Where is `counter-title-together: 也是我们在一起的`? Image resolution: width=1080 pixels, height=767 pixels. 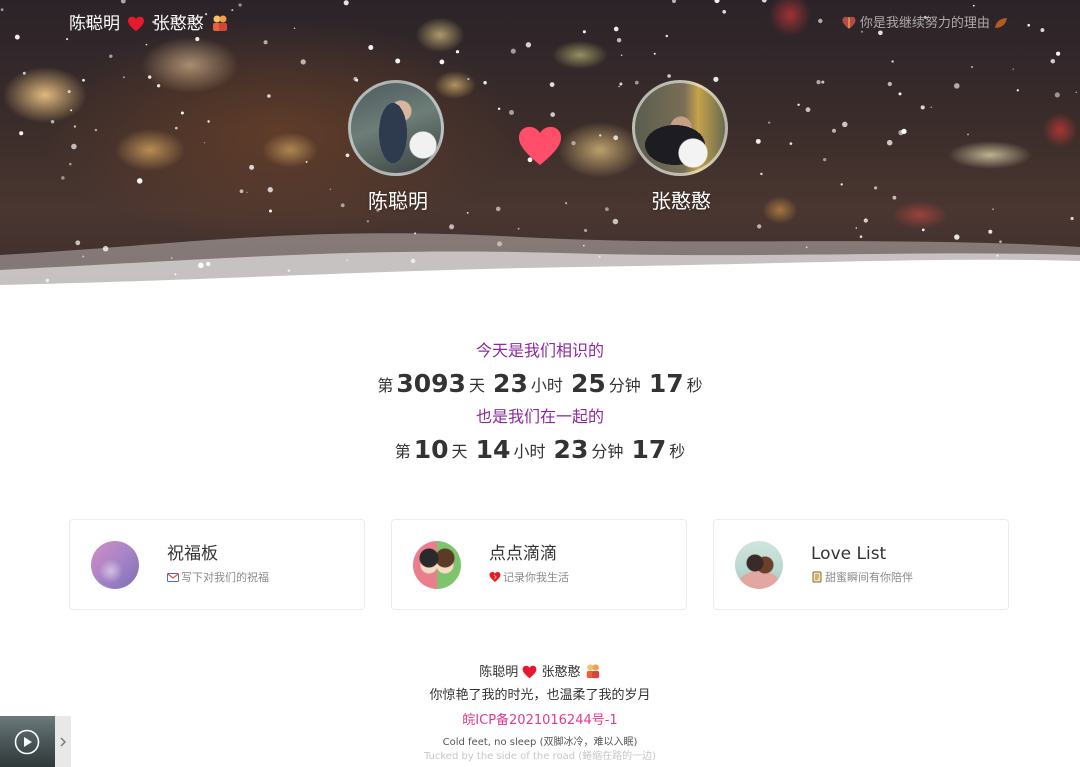
counter-title-together: 也是我们在一起的 is located at coordinates (539, 416).